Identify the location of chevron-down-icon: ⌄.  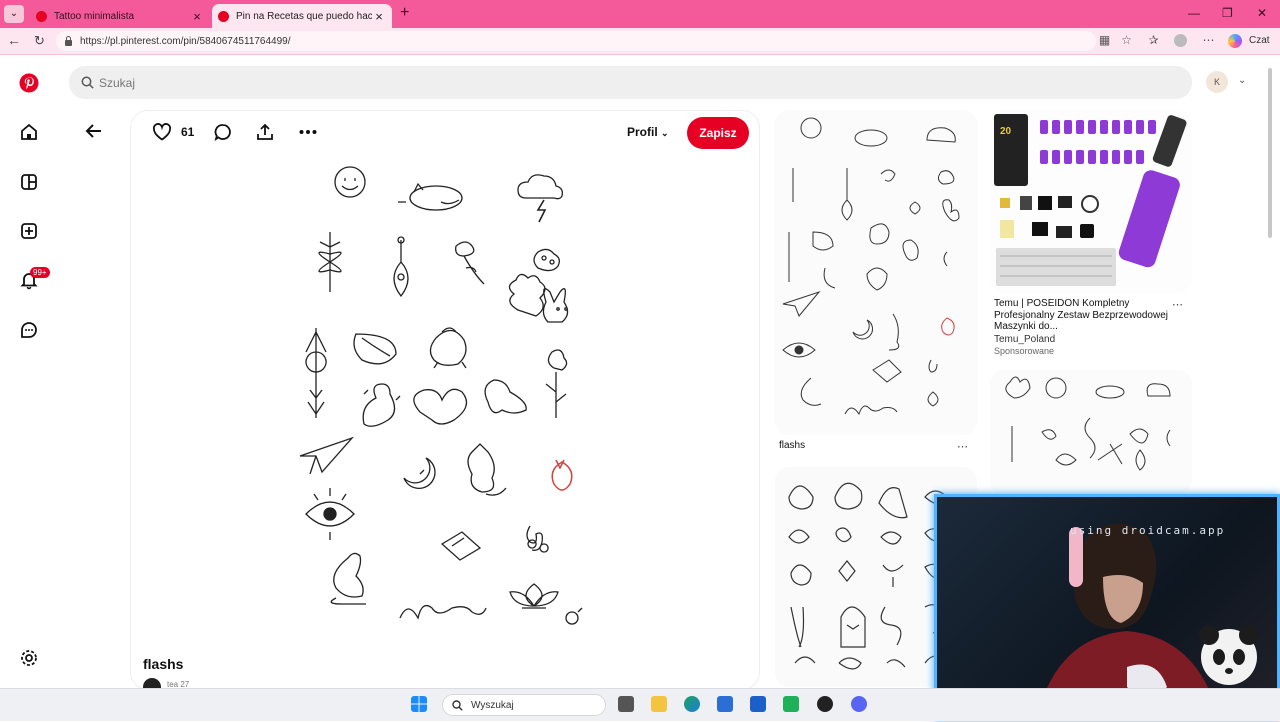
(665, 133).